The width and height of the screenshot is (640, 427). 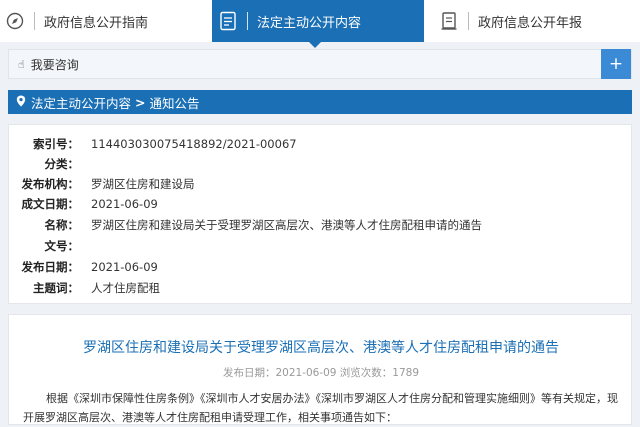 I want to click on report-icon, so click(x=449, y=21).